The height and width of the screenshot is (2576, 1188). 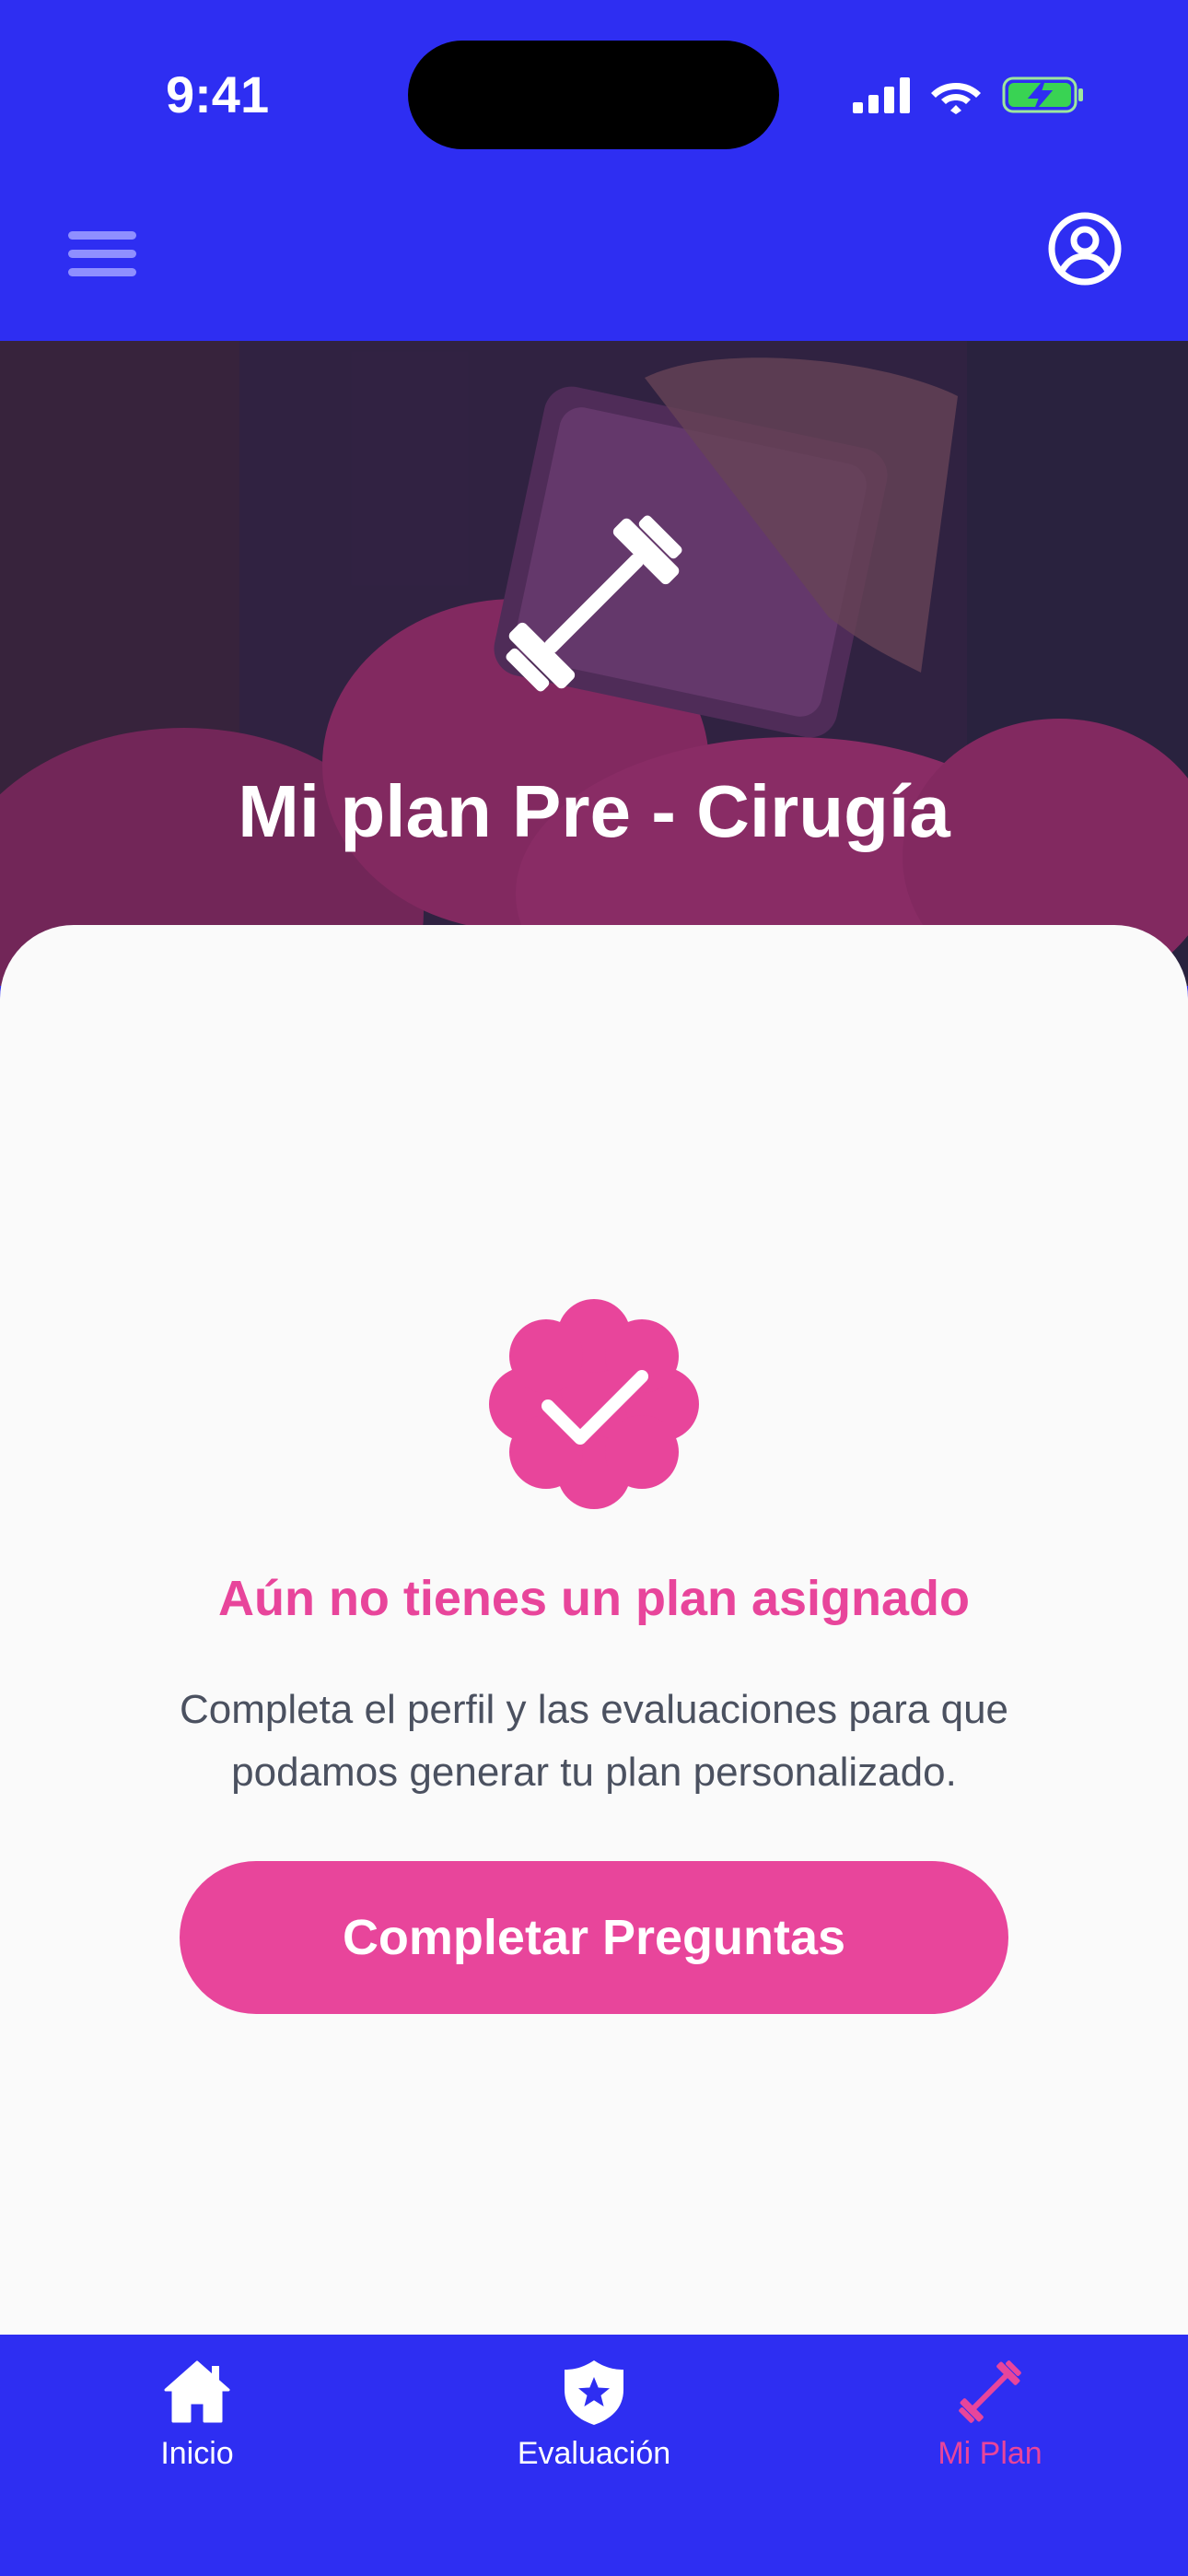 What do you see at coordinates (102, 254) in the screenshot?
I see `hamburger-menu-icon` at bounding box center [102, 254].